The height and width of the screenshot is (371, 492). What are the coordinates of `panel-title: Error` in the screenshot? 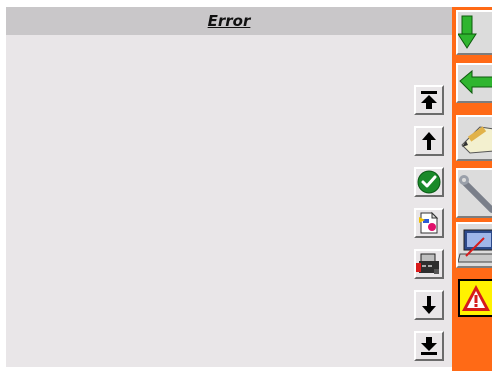 It's located at (229, 21).